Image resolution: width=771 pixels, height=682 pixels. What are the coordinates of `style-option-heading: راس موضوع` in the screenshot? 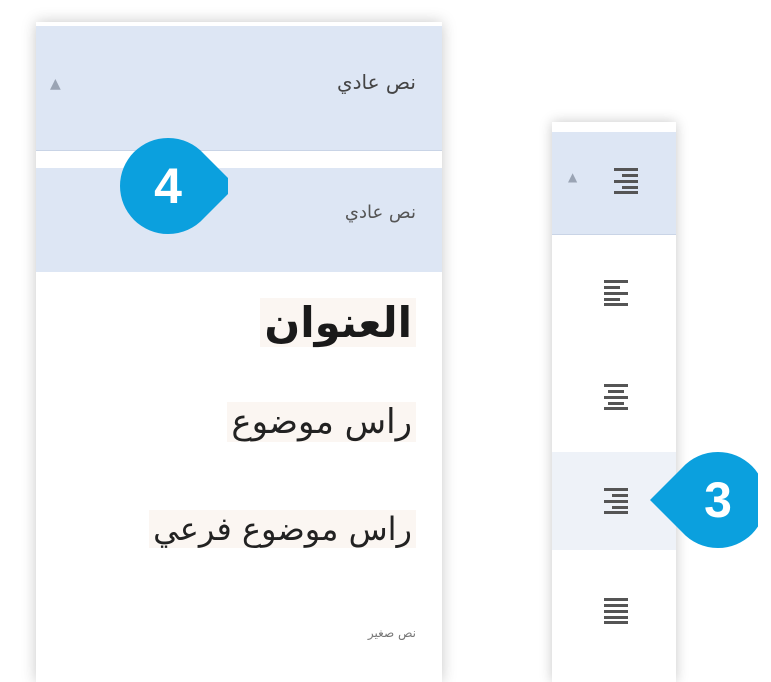 It's located at (239, 431).